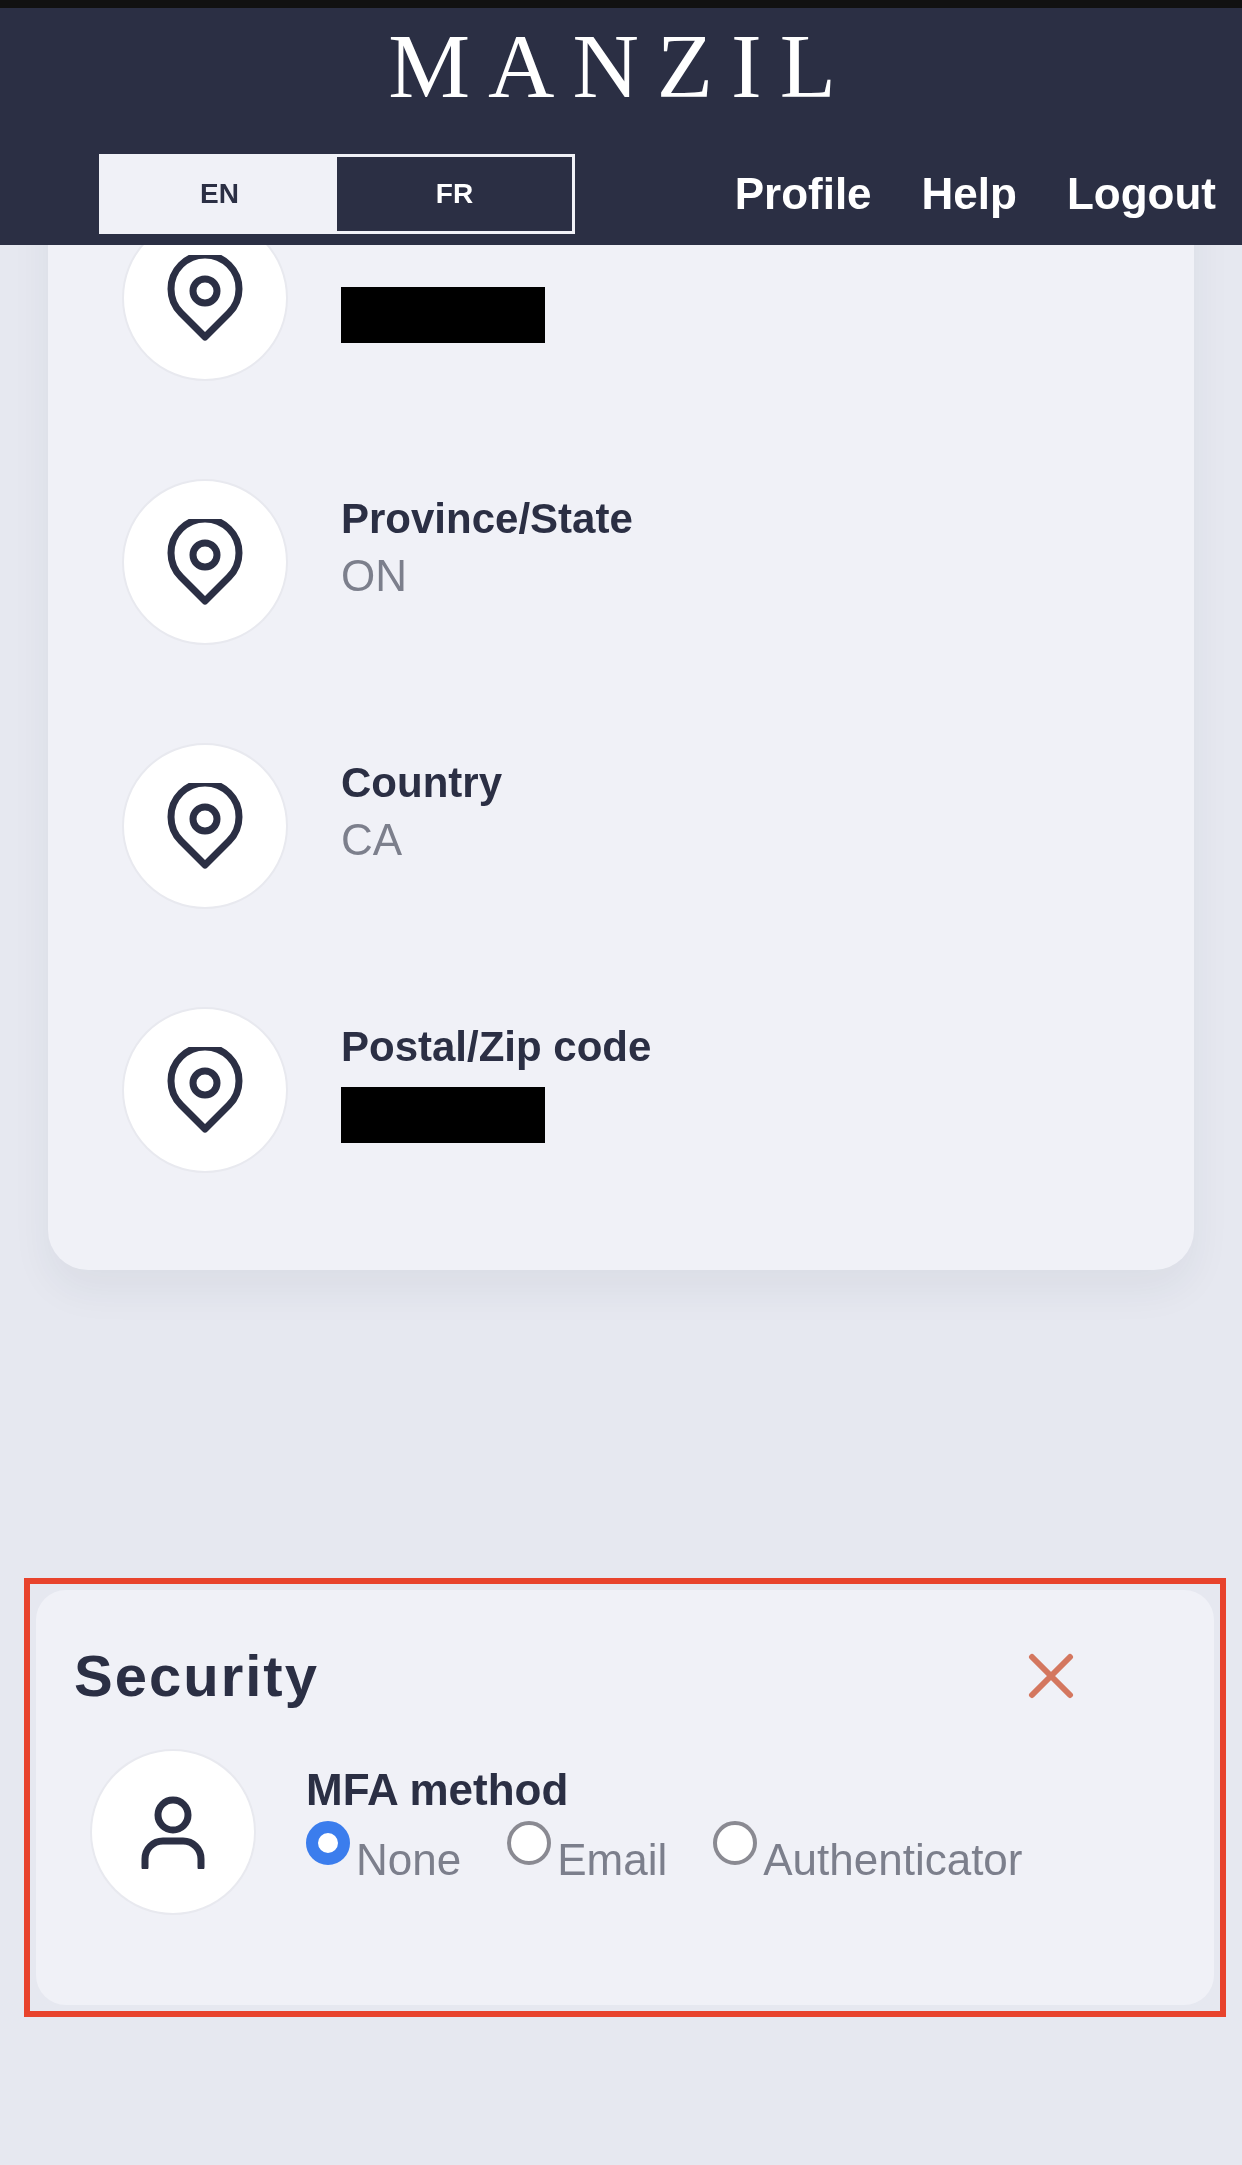  I want to click on logo: MANZIL, so click(621, 63).